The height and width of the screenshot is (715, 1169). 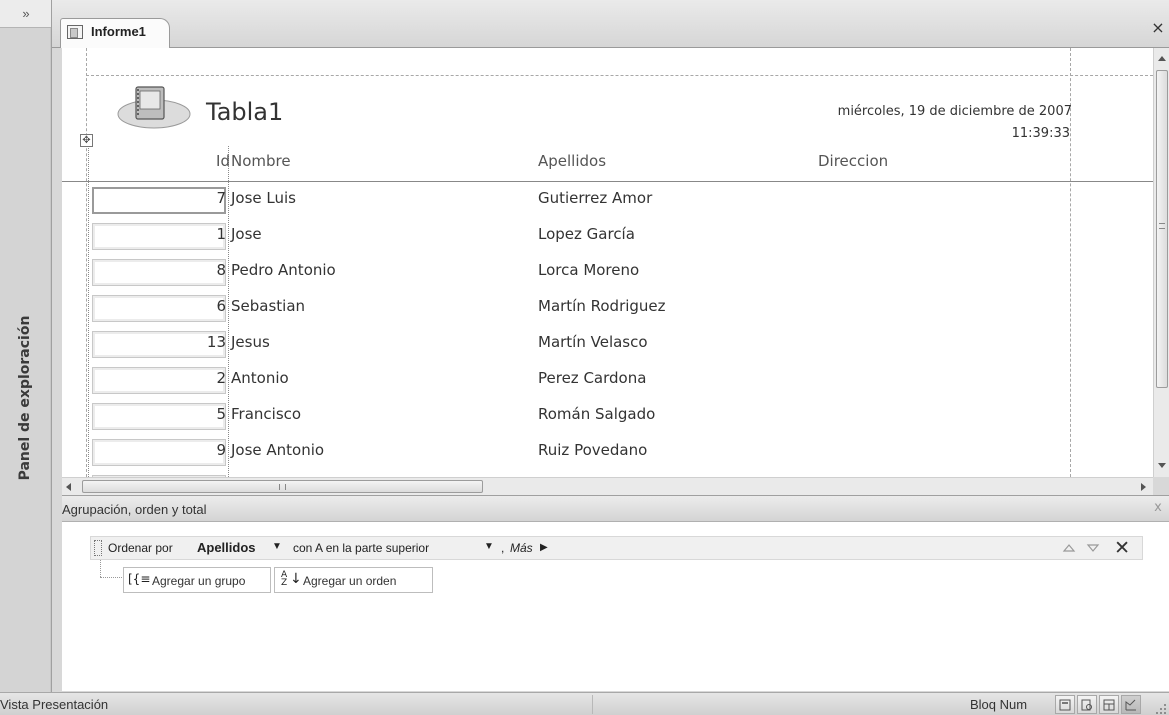 I want to click on cell-nombre: Antonio, so click(x=260, y=378).